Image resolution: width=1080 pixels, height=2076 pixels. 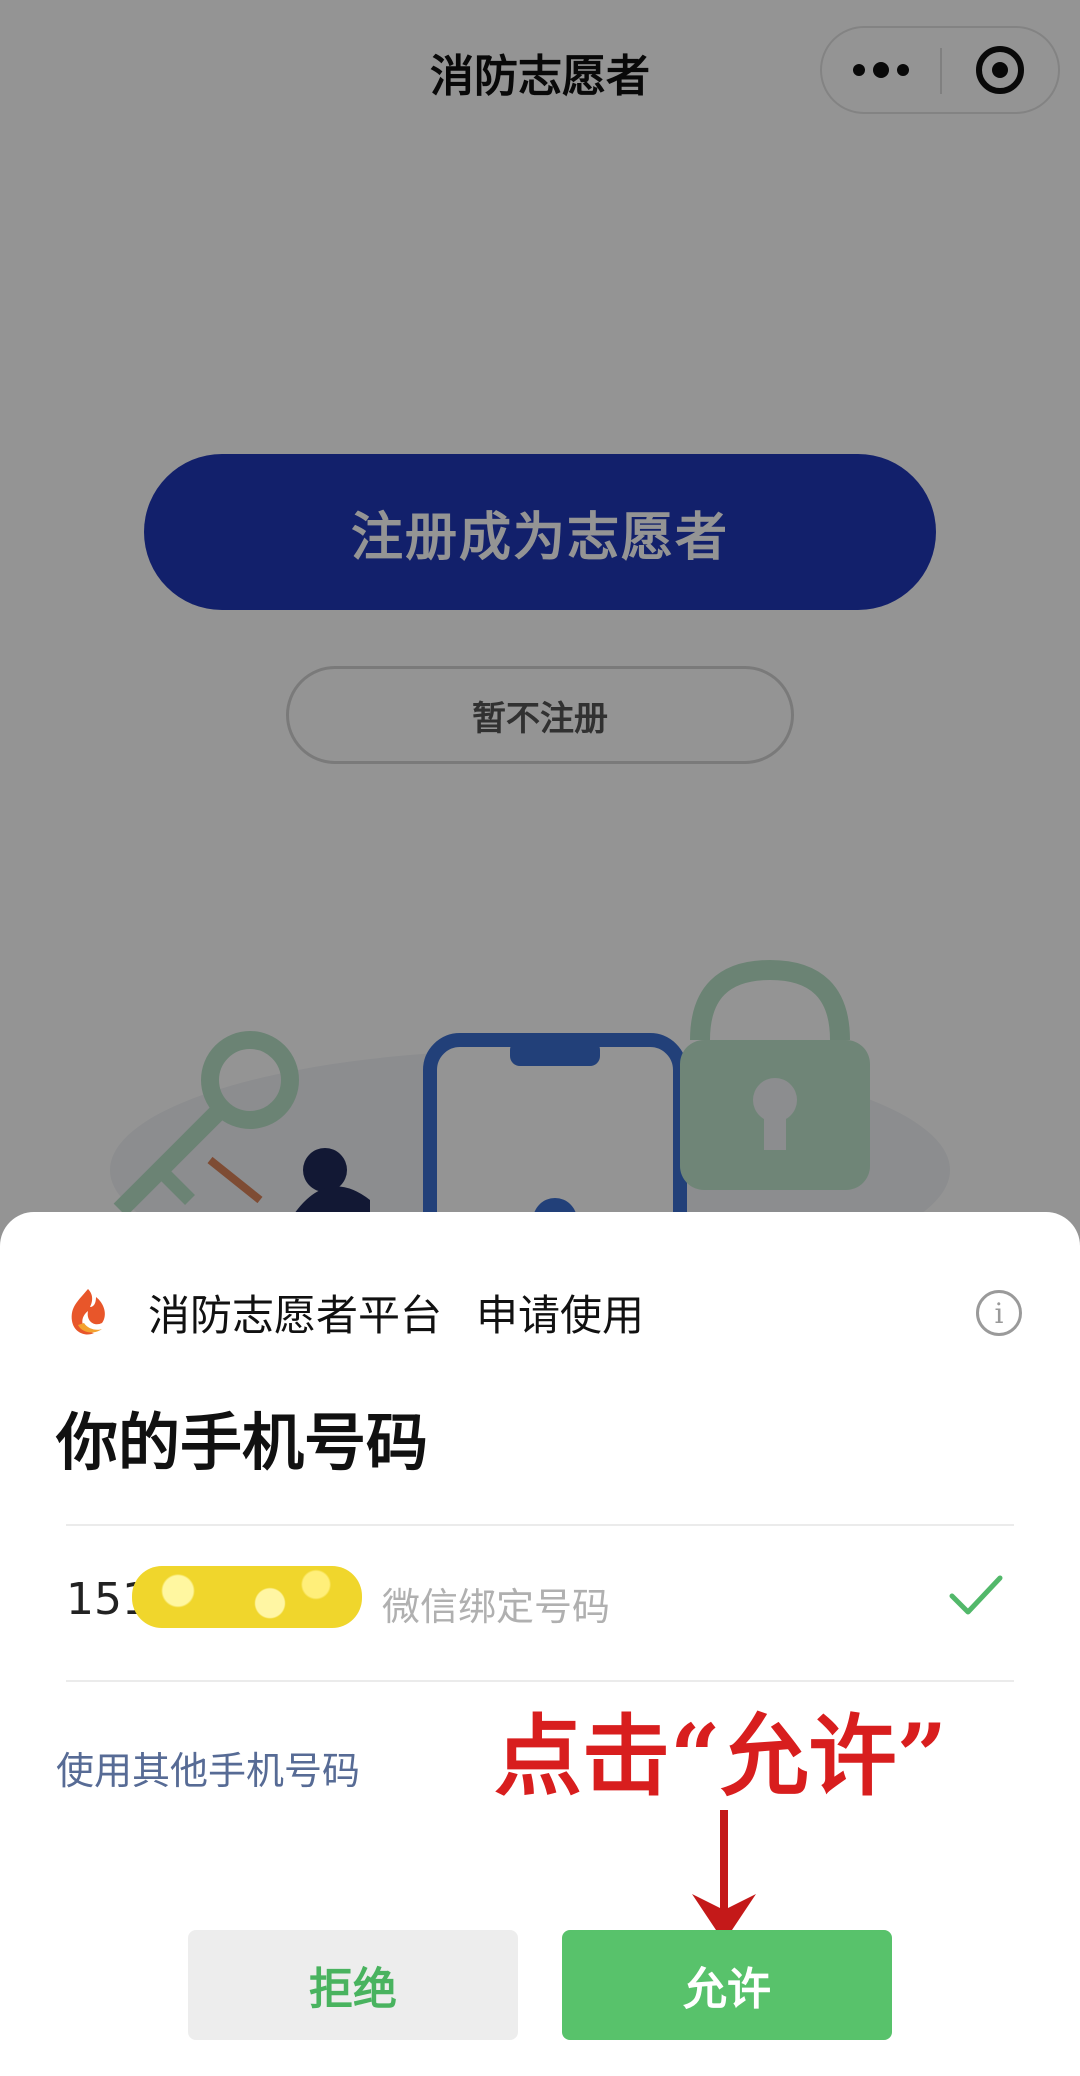 I want to click on phone-option-row: 151 微信绑定号码, so click(x=540, y=1602).